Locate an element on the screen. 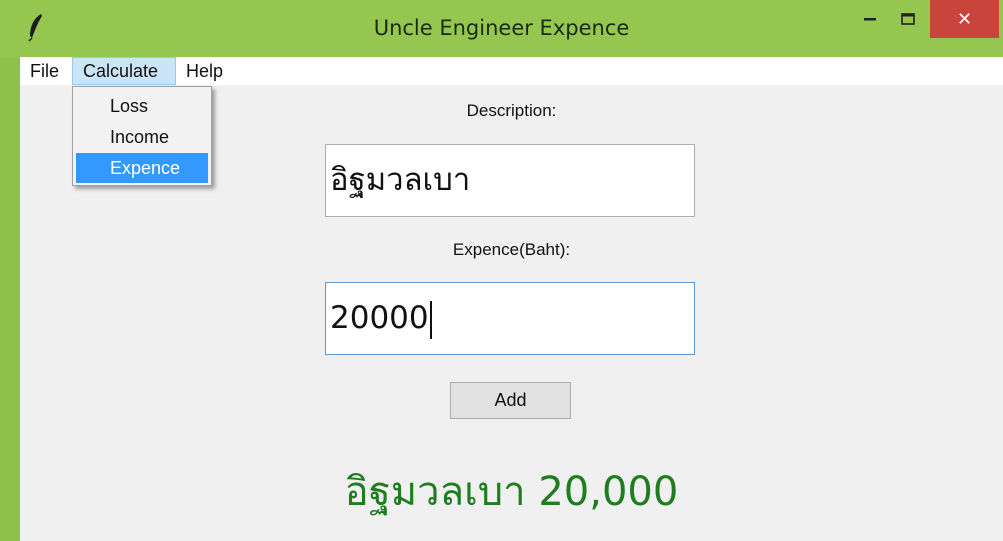 The width and height of the screenshot is (1003, 541). calculate-dropdown-menu: Loss Income Expence is located at coordinates (142, 136).